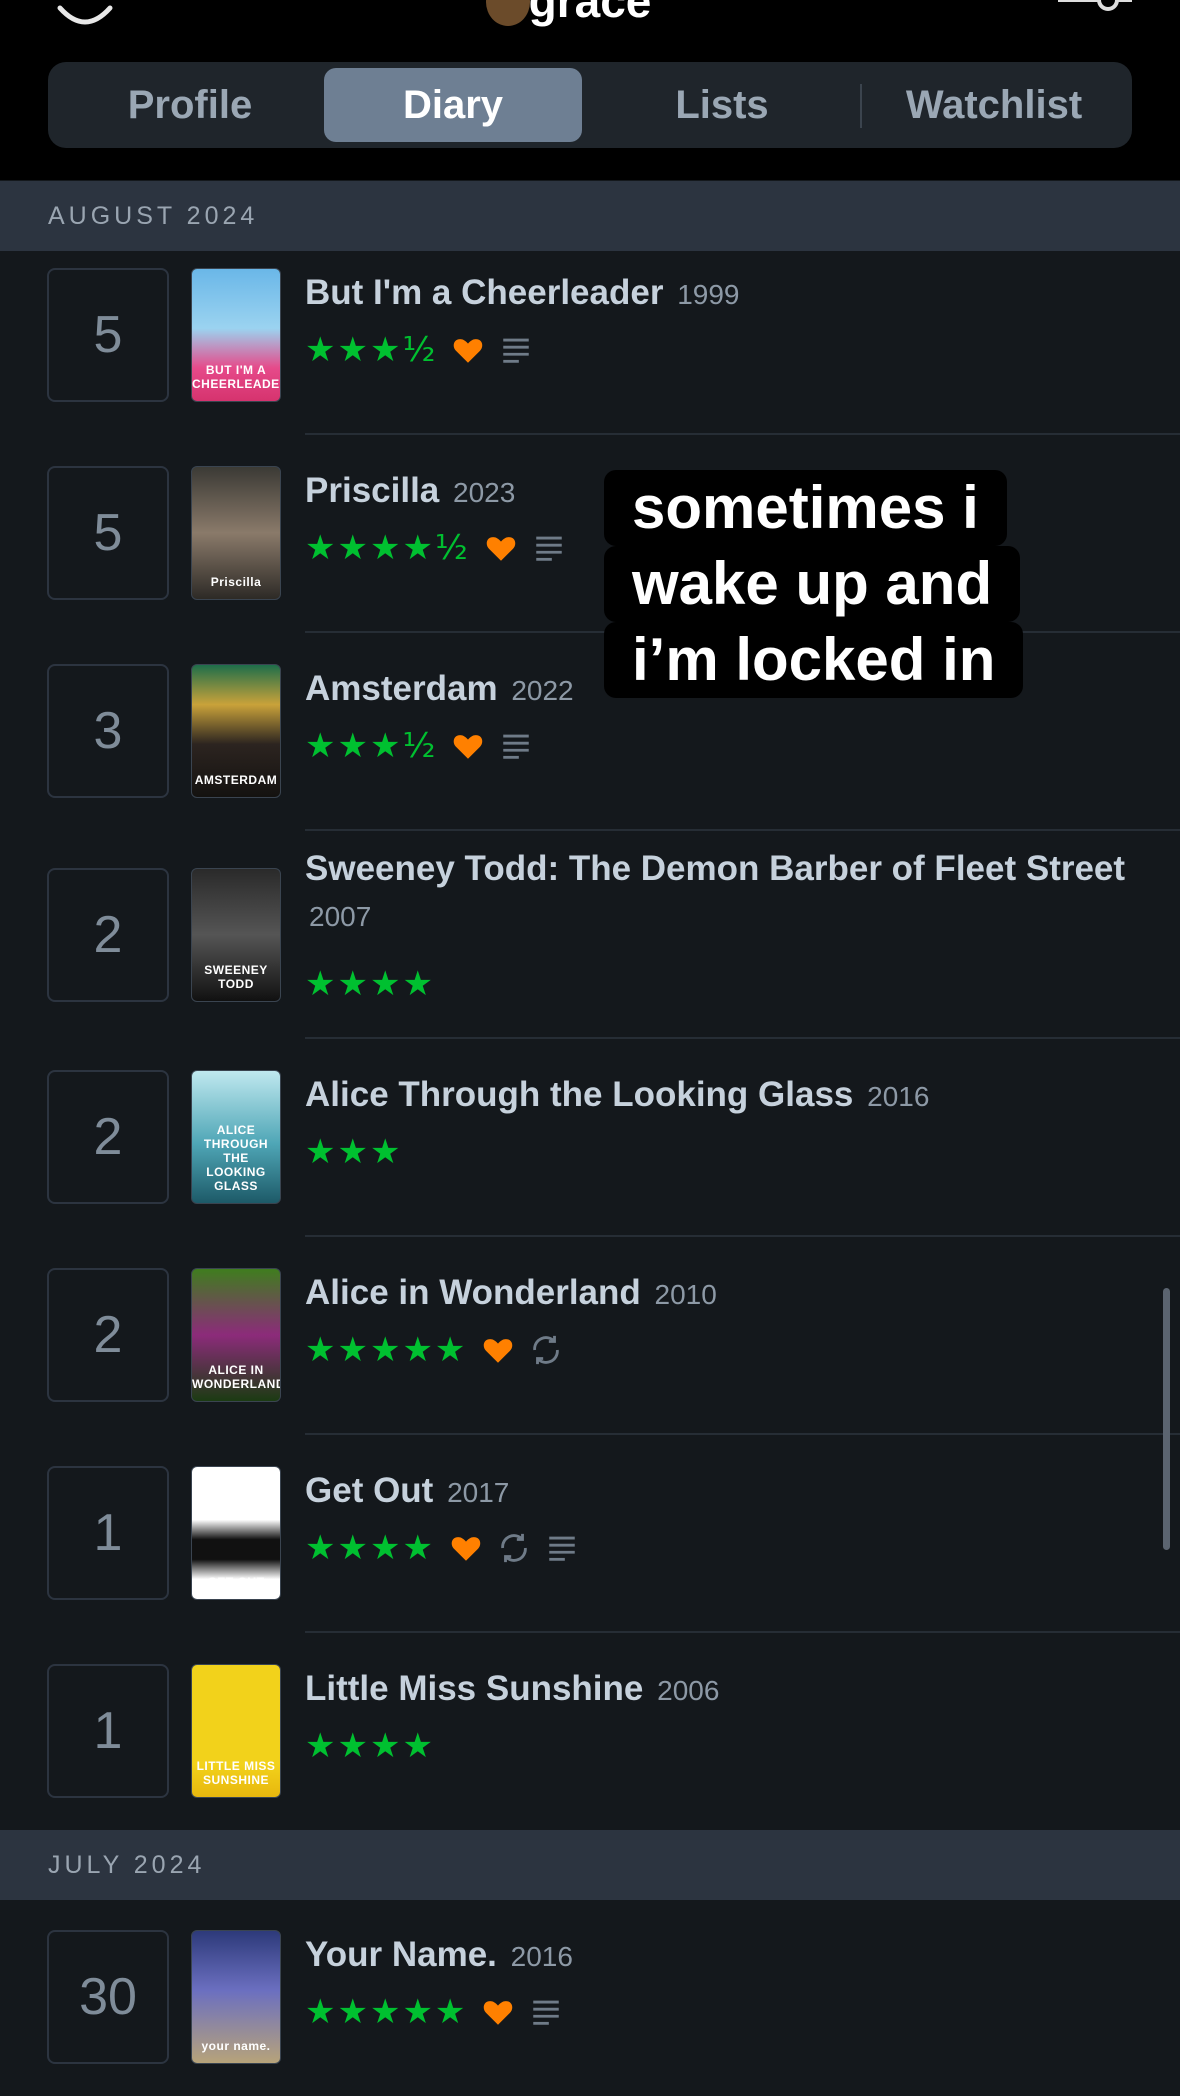 The height and width of the screenshot is (2096, 1180). What do you see at coordinates (473, 1292) in the screenshot?
I see `film-title: Alice in Wonderland` at bounding box center [473, 1292].